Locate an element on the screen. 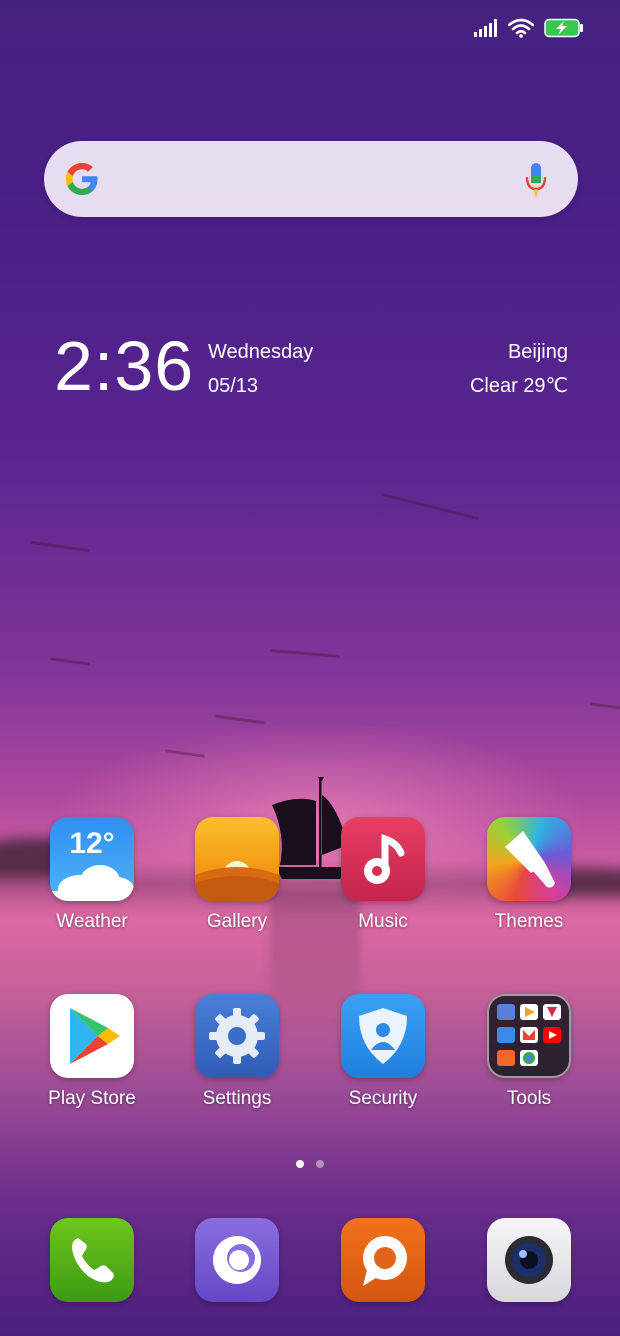 The width and height of the screenshot is (620, 1336). clock-day: Wednesday is located at coordinates (261, 352).